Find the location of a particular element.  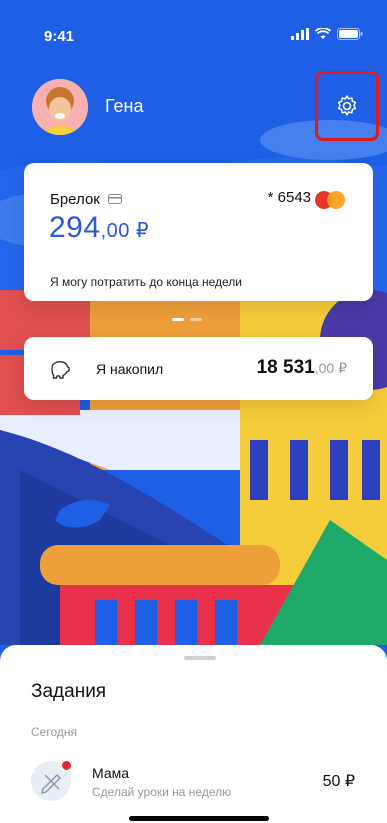

savings-amount: 18 531,00 ₽ is located at coordinates (302, 368).